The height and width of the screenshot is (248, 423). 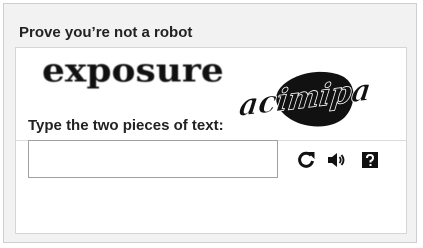 What do you see at coordinates (133, 72) in the screenshot?
I see `captcha-word-1: exposure` at bounding box center [133, 72].